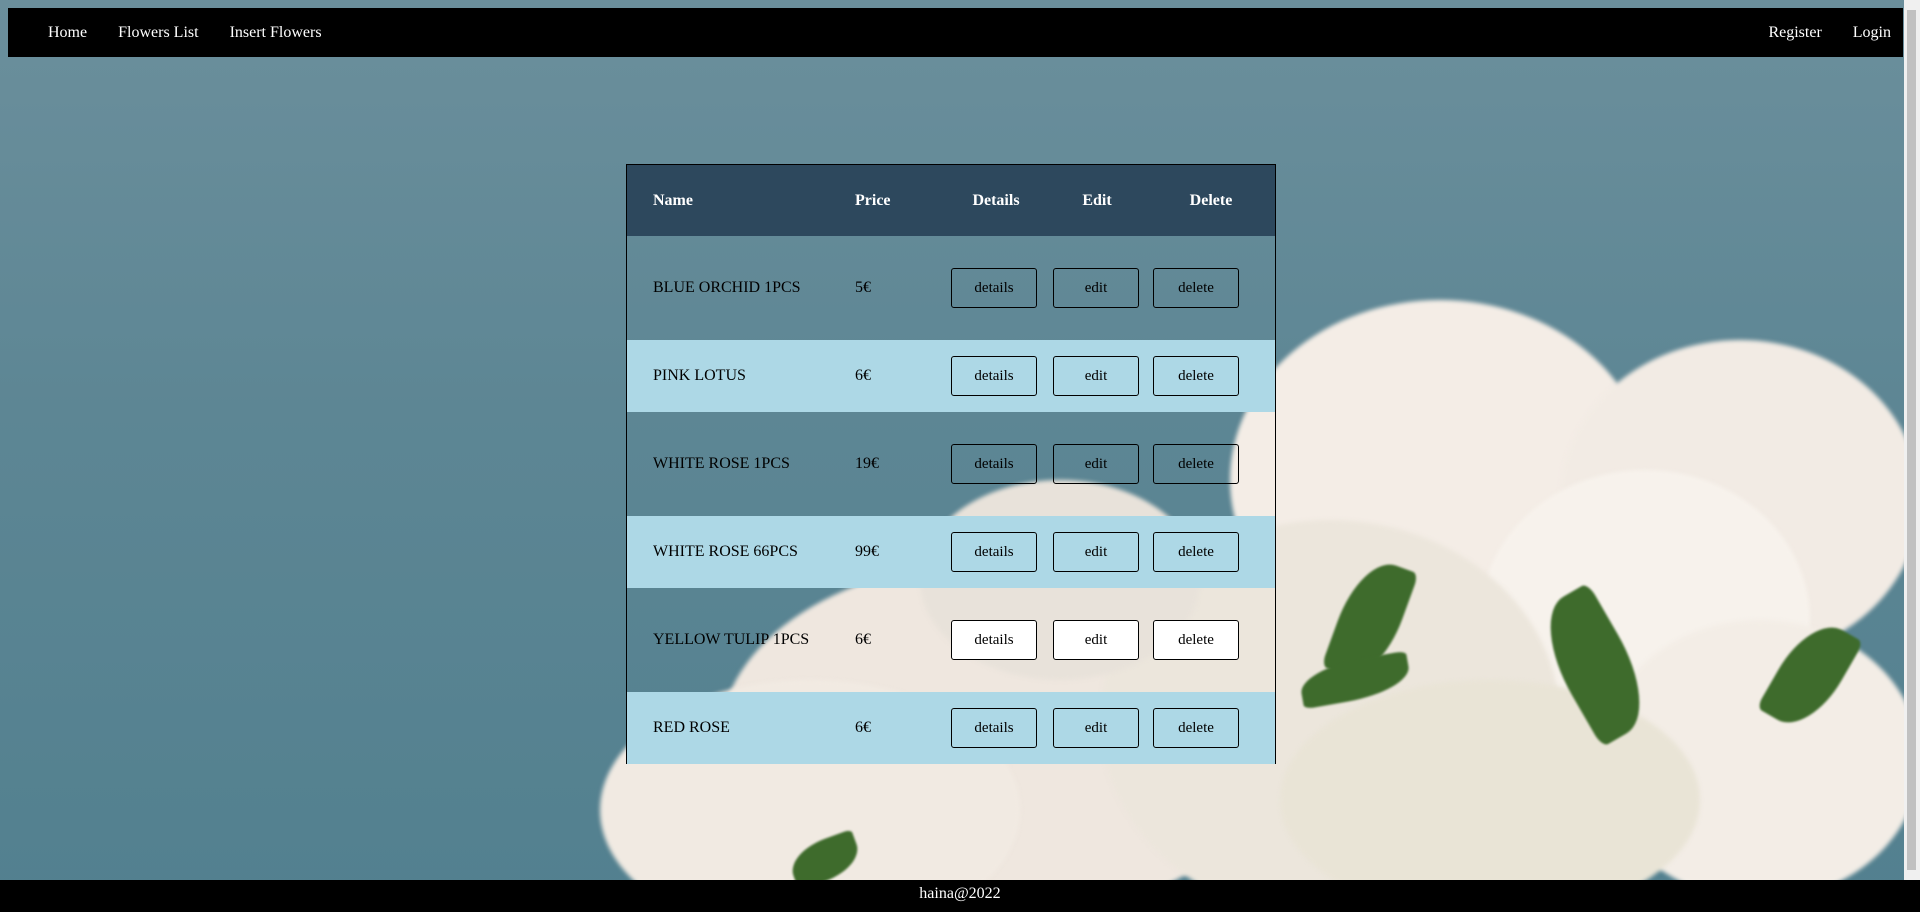  What do you see at coordinates (867, 463) in the screenshot?
I see `flower-price: 19€` at bounding box center [867, 463].